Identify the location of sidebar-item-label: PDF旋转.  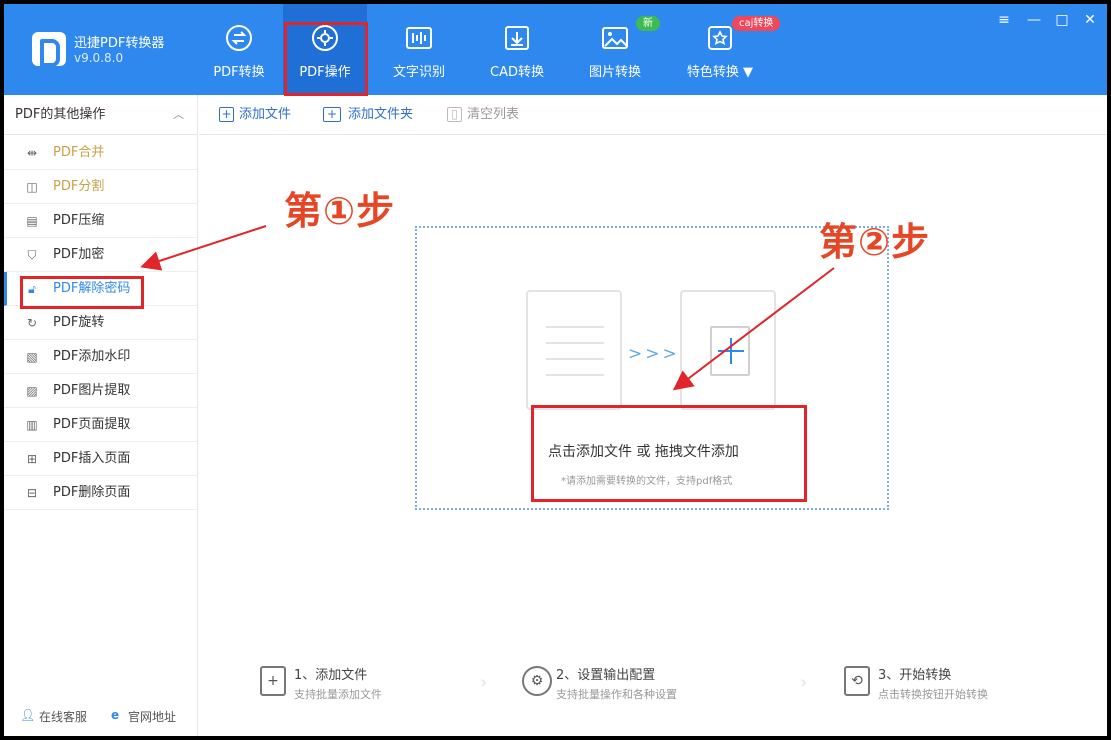
(79, 322).